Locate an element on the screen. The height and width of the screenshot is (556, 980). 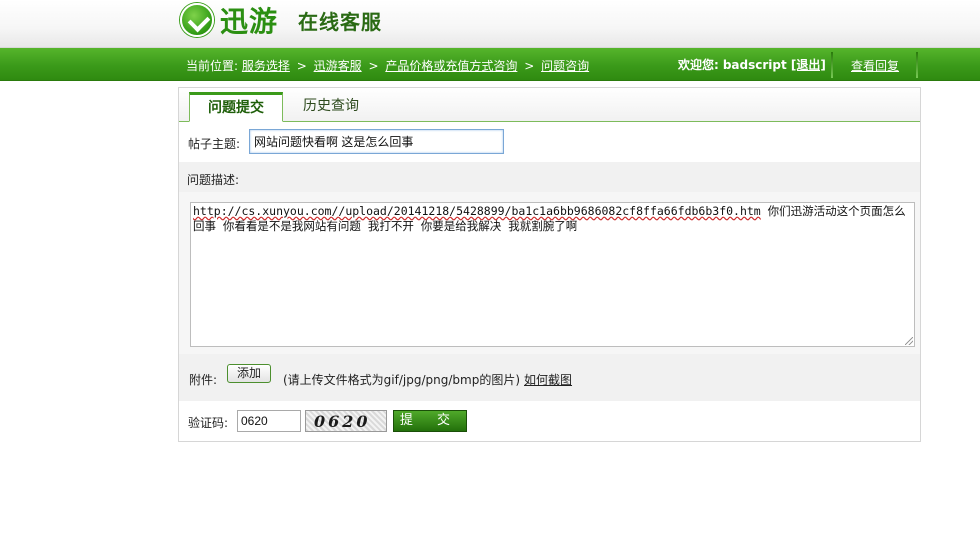
resize-grip-icon is located at coordinates (909, 341).